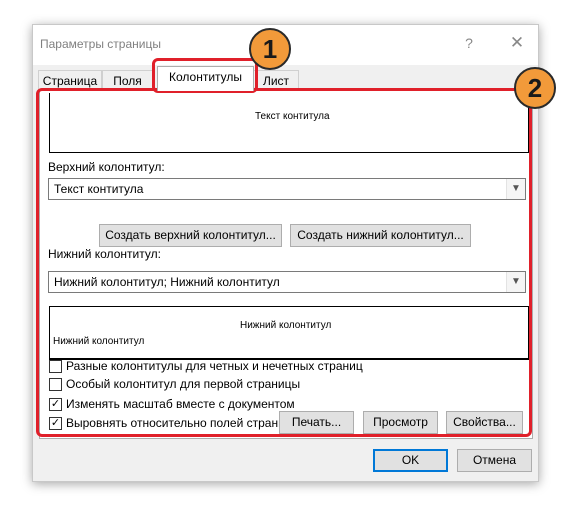  Describe the element at coordinates (535, 88) in the screenshot. I see `step-badge-2: 2` at that location.